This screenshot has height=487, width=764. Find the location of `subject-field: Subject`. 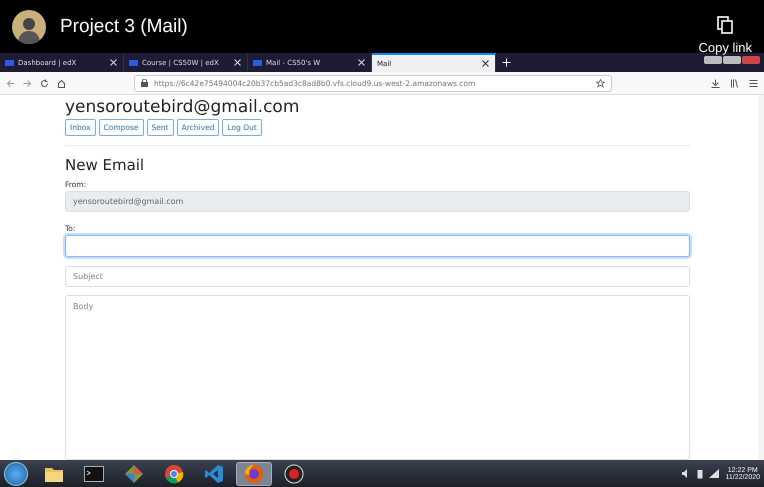

subject-field: Subject is located at coordinates (377, 277).